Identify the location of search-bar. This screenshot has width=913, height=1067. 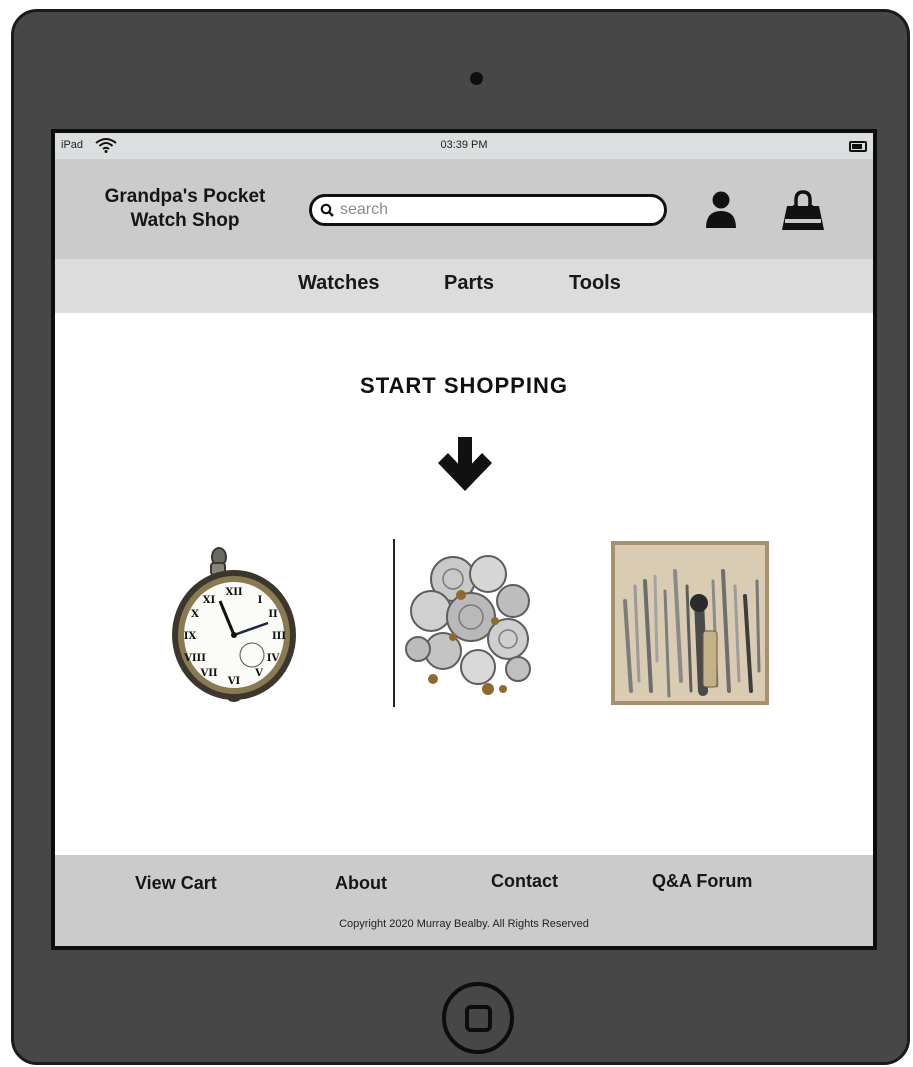
(488, 210).